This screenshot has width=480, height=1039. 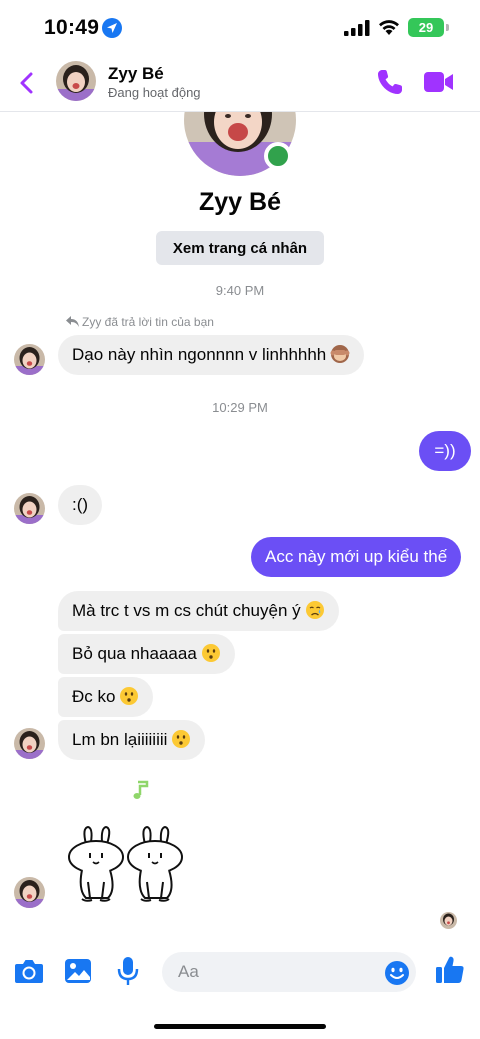 I want to click on message-text: =)), so click(x=445, y=450).